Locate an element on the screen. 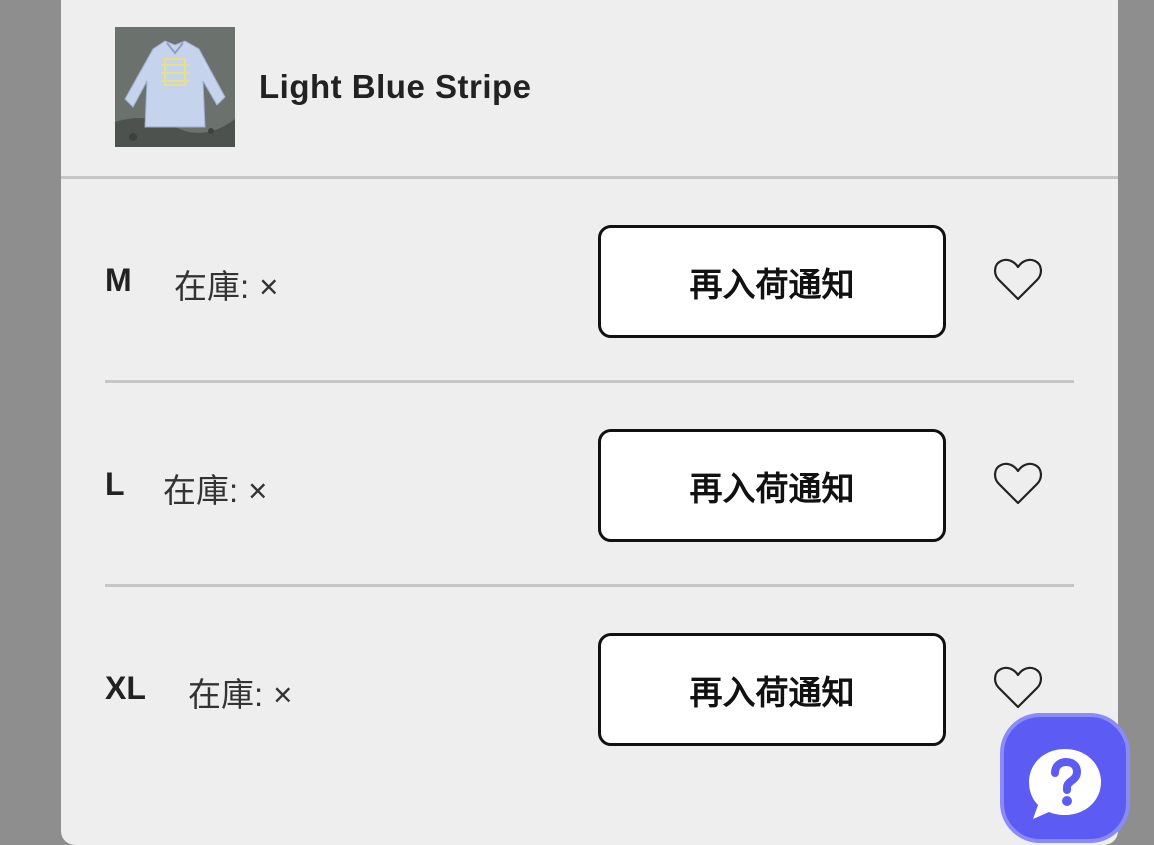 This screenshot has width=1154, height=845. shirt-image is located at coordinates (175, 87).